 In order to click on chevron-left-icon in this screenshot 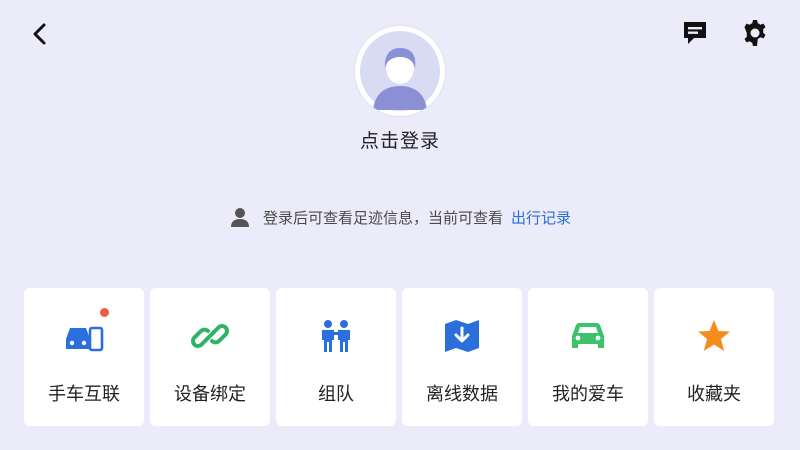, I will do `click(39, 34)`.